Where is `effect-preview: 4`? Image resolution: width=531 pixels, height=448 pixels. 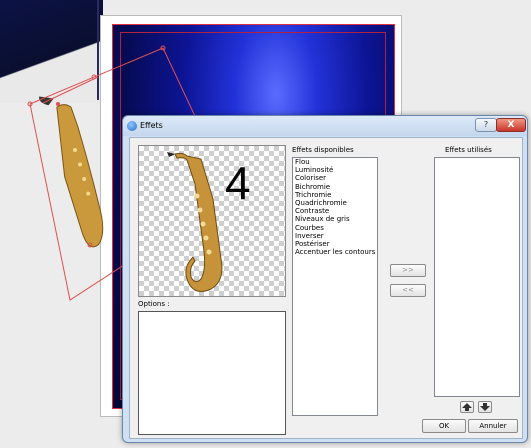 effect-preview: 4 is located at coordinates (212, 221).